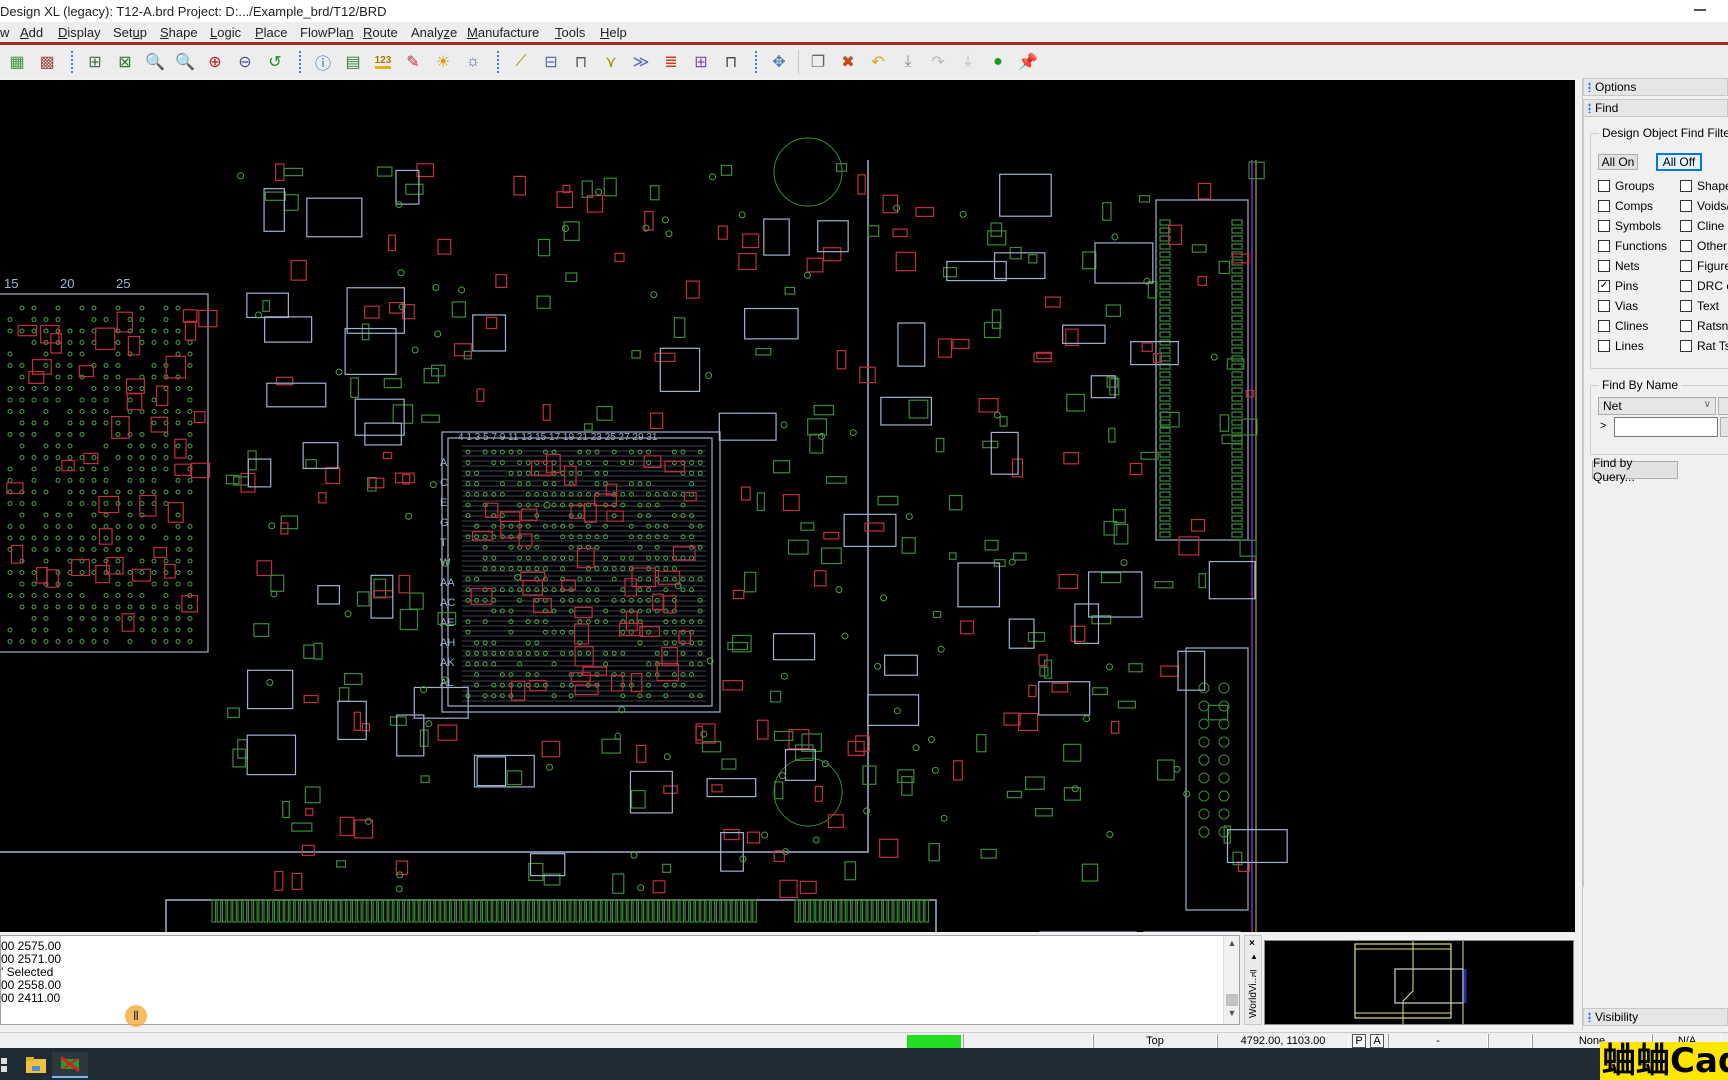 This screenshot has width=1728, height=1080. I want to click on find-by-name-input, so click(1666, 427).